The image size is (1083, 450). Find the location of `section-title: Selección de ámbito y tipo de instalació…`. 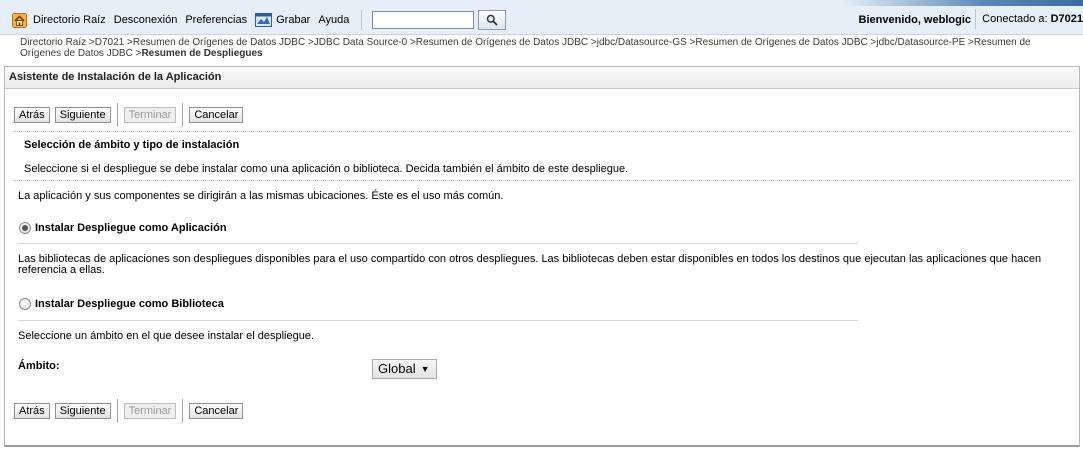

section-title: Selección de ámbito y tipo de instalació… is located at coordinates (132, 145).